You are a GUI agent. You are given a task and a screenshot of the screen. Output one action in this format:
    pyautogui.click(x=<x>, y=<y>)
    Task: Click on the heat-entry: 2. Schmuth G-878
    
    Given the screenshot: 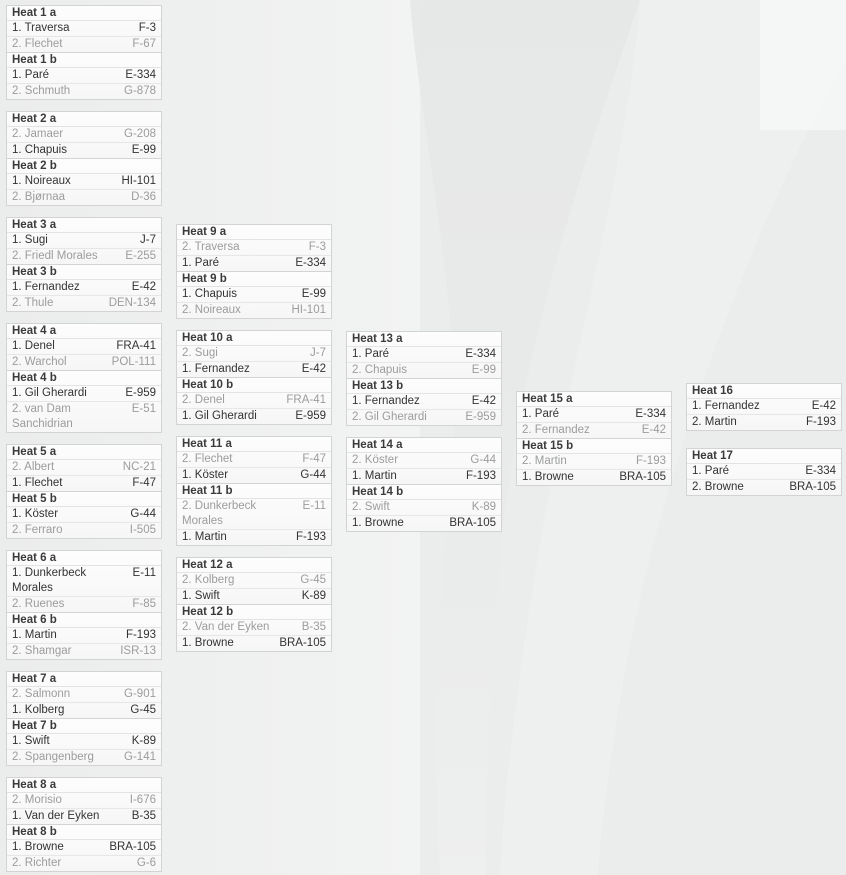 What is the action you would take?
    pyautogui.click(x=84, y=91)
    